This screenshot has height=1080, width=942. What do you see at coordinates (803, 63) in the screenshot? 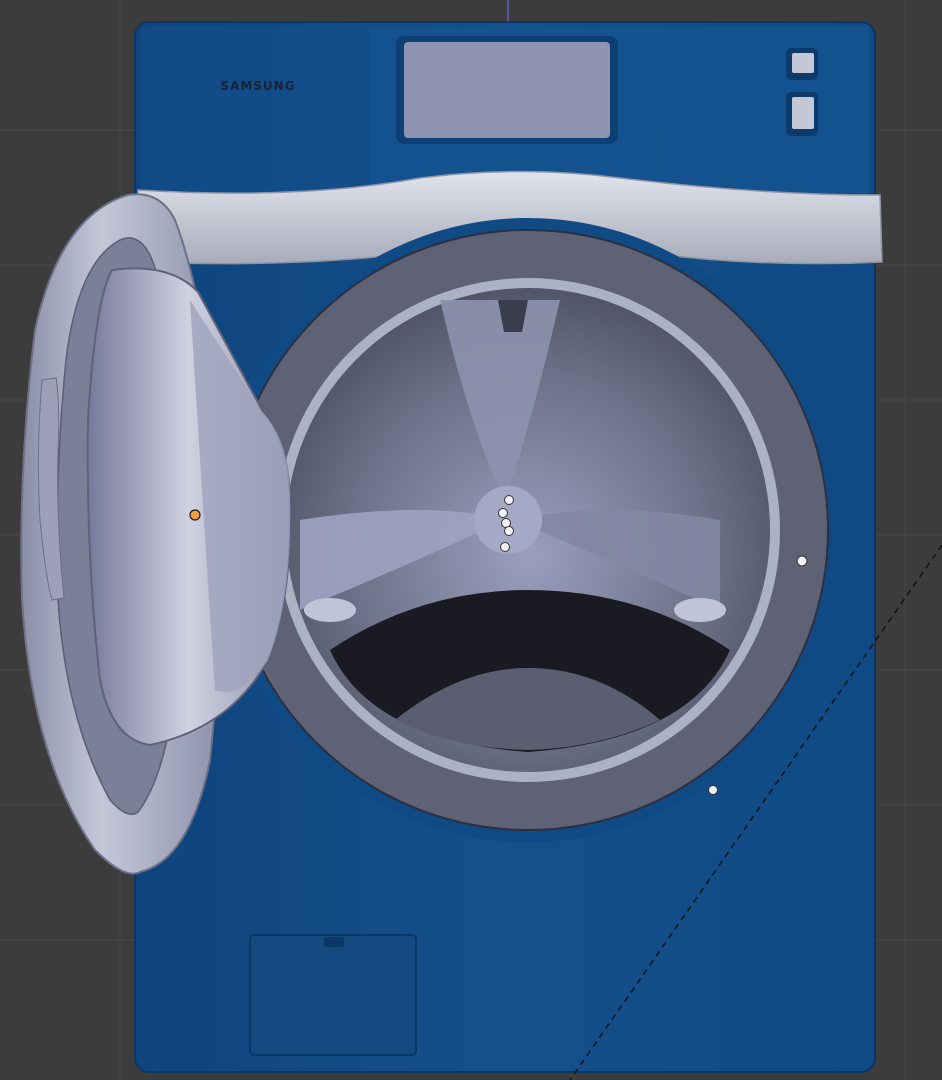
I see `button-top` at bounding box center [803, 63].